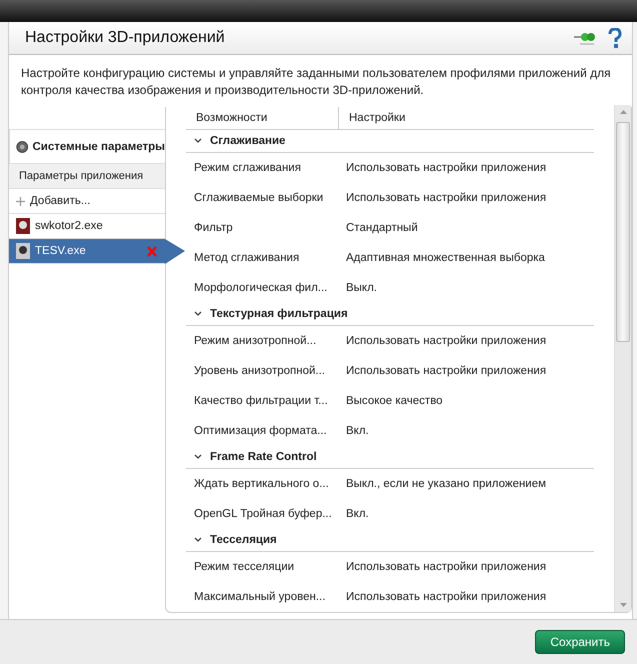 This screenshot has width=637, height=664. I want to click on group-header: Сглаживание, so click(390, 141).